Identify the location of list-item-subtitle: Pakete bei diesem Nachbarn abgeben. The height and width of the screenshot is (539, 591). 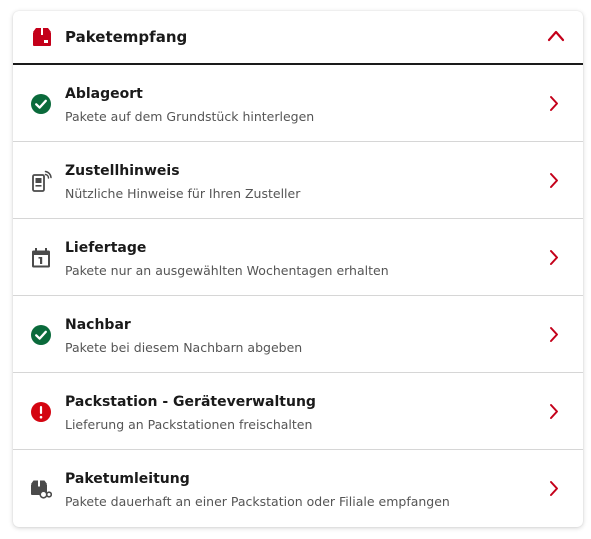
(184, 347).